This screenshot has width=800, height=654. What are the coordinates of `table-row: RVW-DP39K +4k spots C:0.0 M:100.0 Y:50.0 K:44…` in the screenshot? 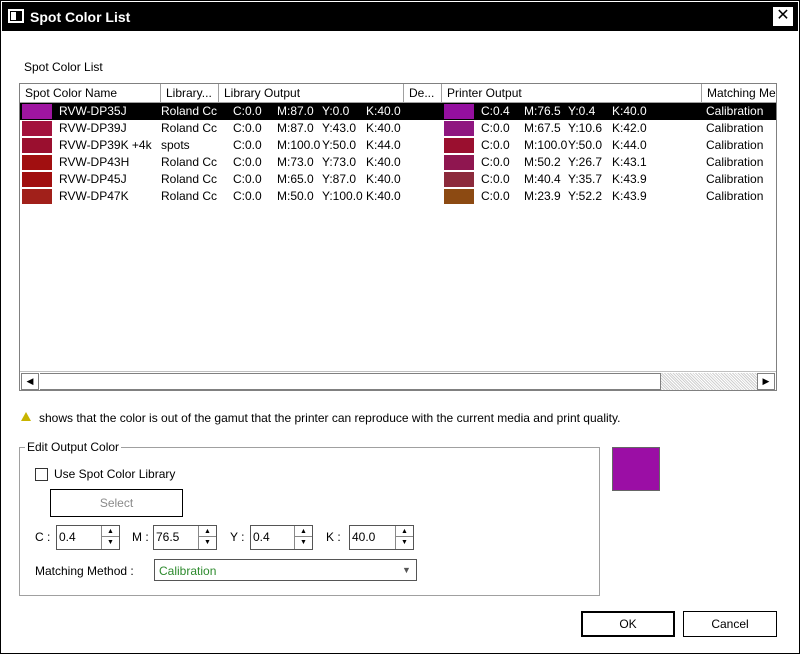 It's located at (398, 145).